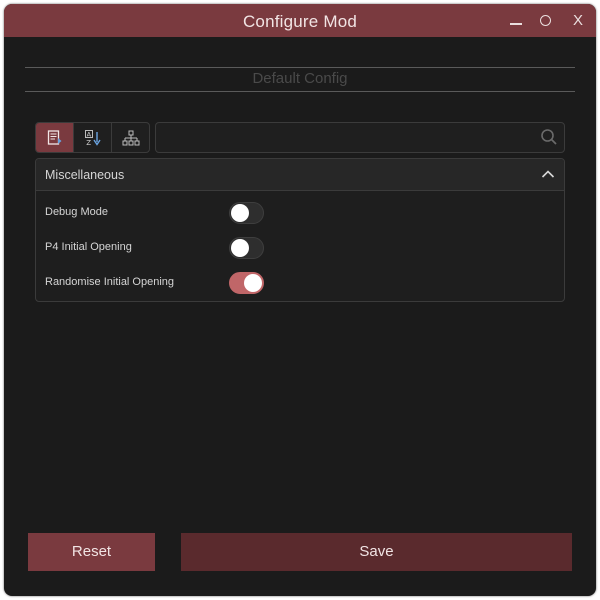 The image size is (600, 600). I want to click on maximize-icon, so click(545, 20).